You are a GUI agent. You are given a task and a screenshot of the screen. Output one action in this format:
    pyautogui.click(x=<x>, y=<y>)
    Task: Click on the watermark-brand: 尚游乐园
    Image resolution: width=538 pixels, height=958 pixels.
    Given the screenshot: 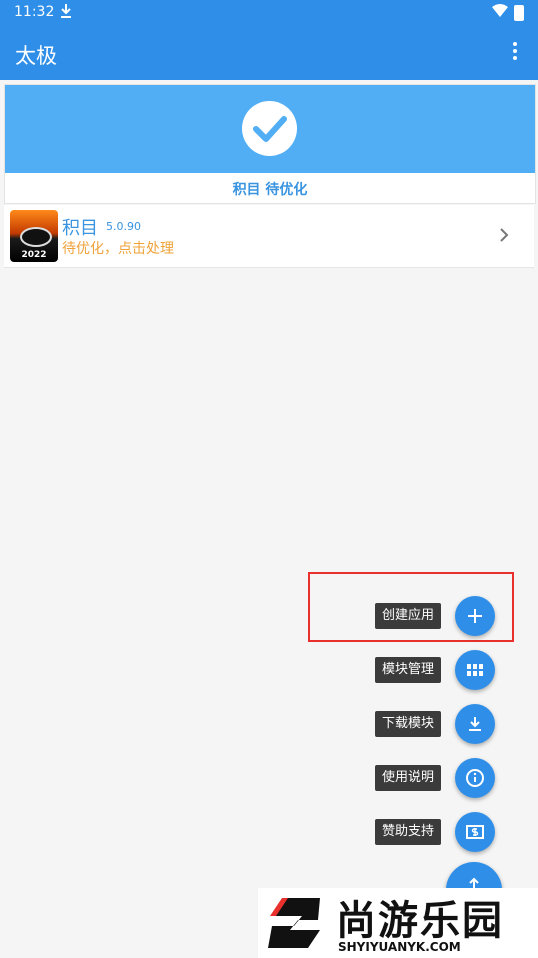 What is the action you would take?
    pyautogui.click(x=420, y=921)
    